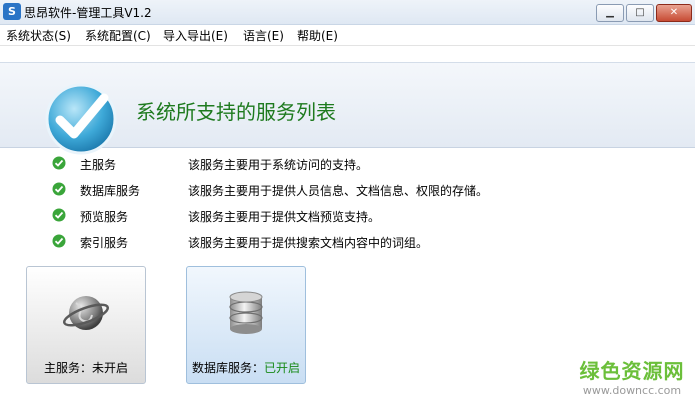 The width and height of the screenshot is (695, 407). Describe the element at coordinates (347, 35) in the screenshot. I see `menu-bar: 系统状态(S) 系统配置(C) 导入导出(E) 语言(E) 帮助(E)` at that location.